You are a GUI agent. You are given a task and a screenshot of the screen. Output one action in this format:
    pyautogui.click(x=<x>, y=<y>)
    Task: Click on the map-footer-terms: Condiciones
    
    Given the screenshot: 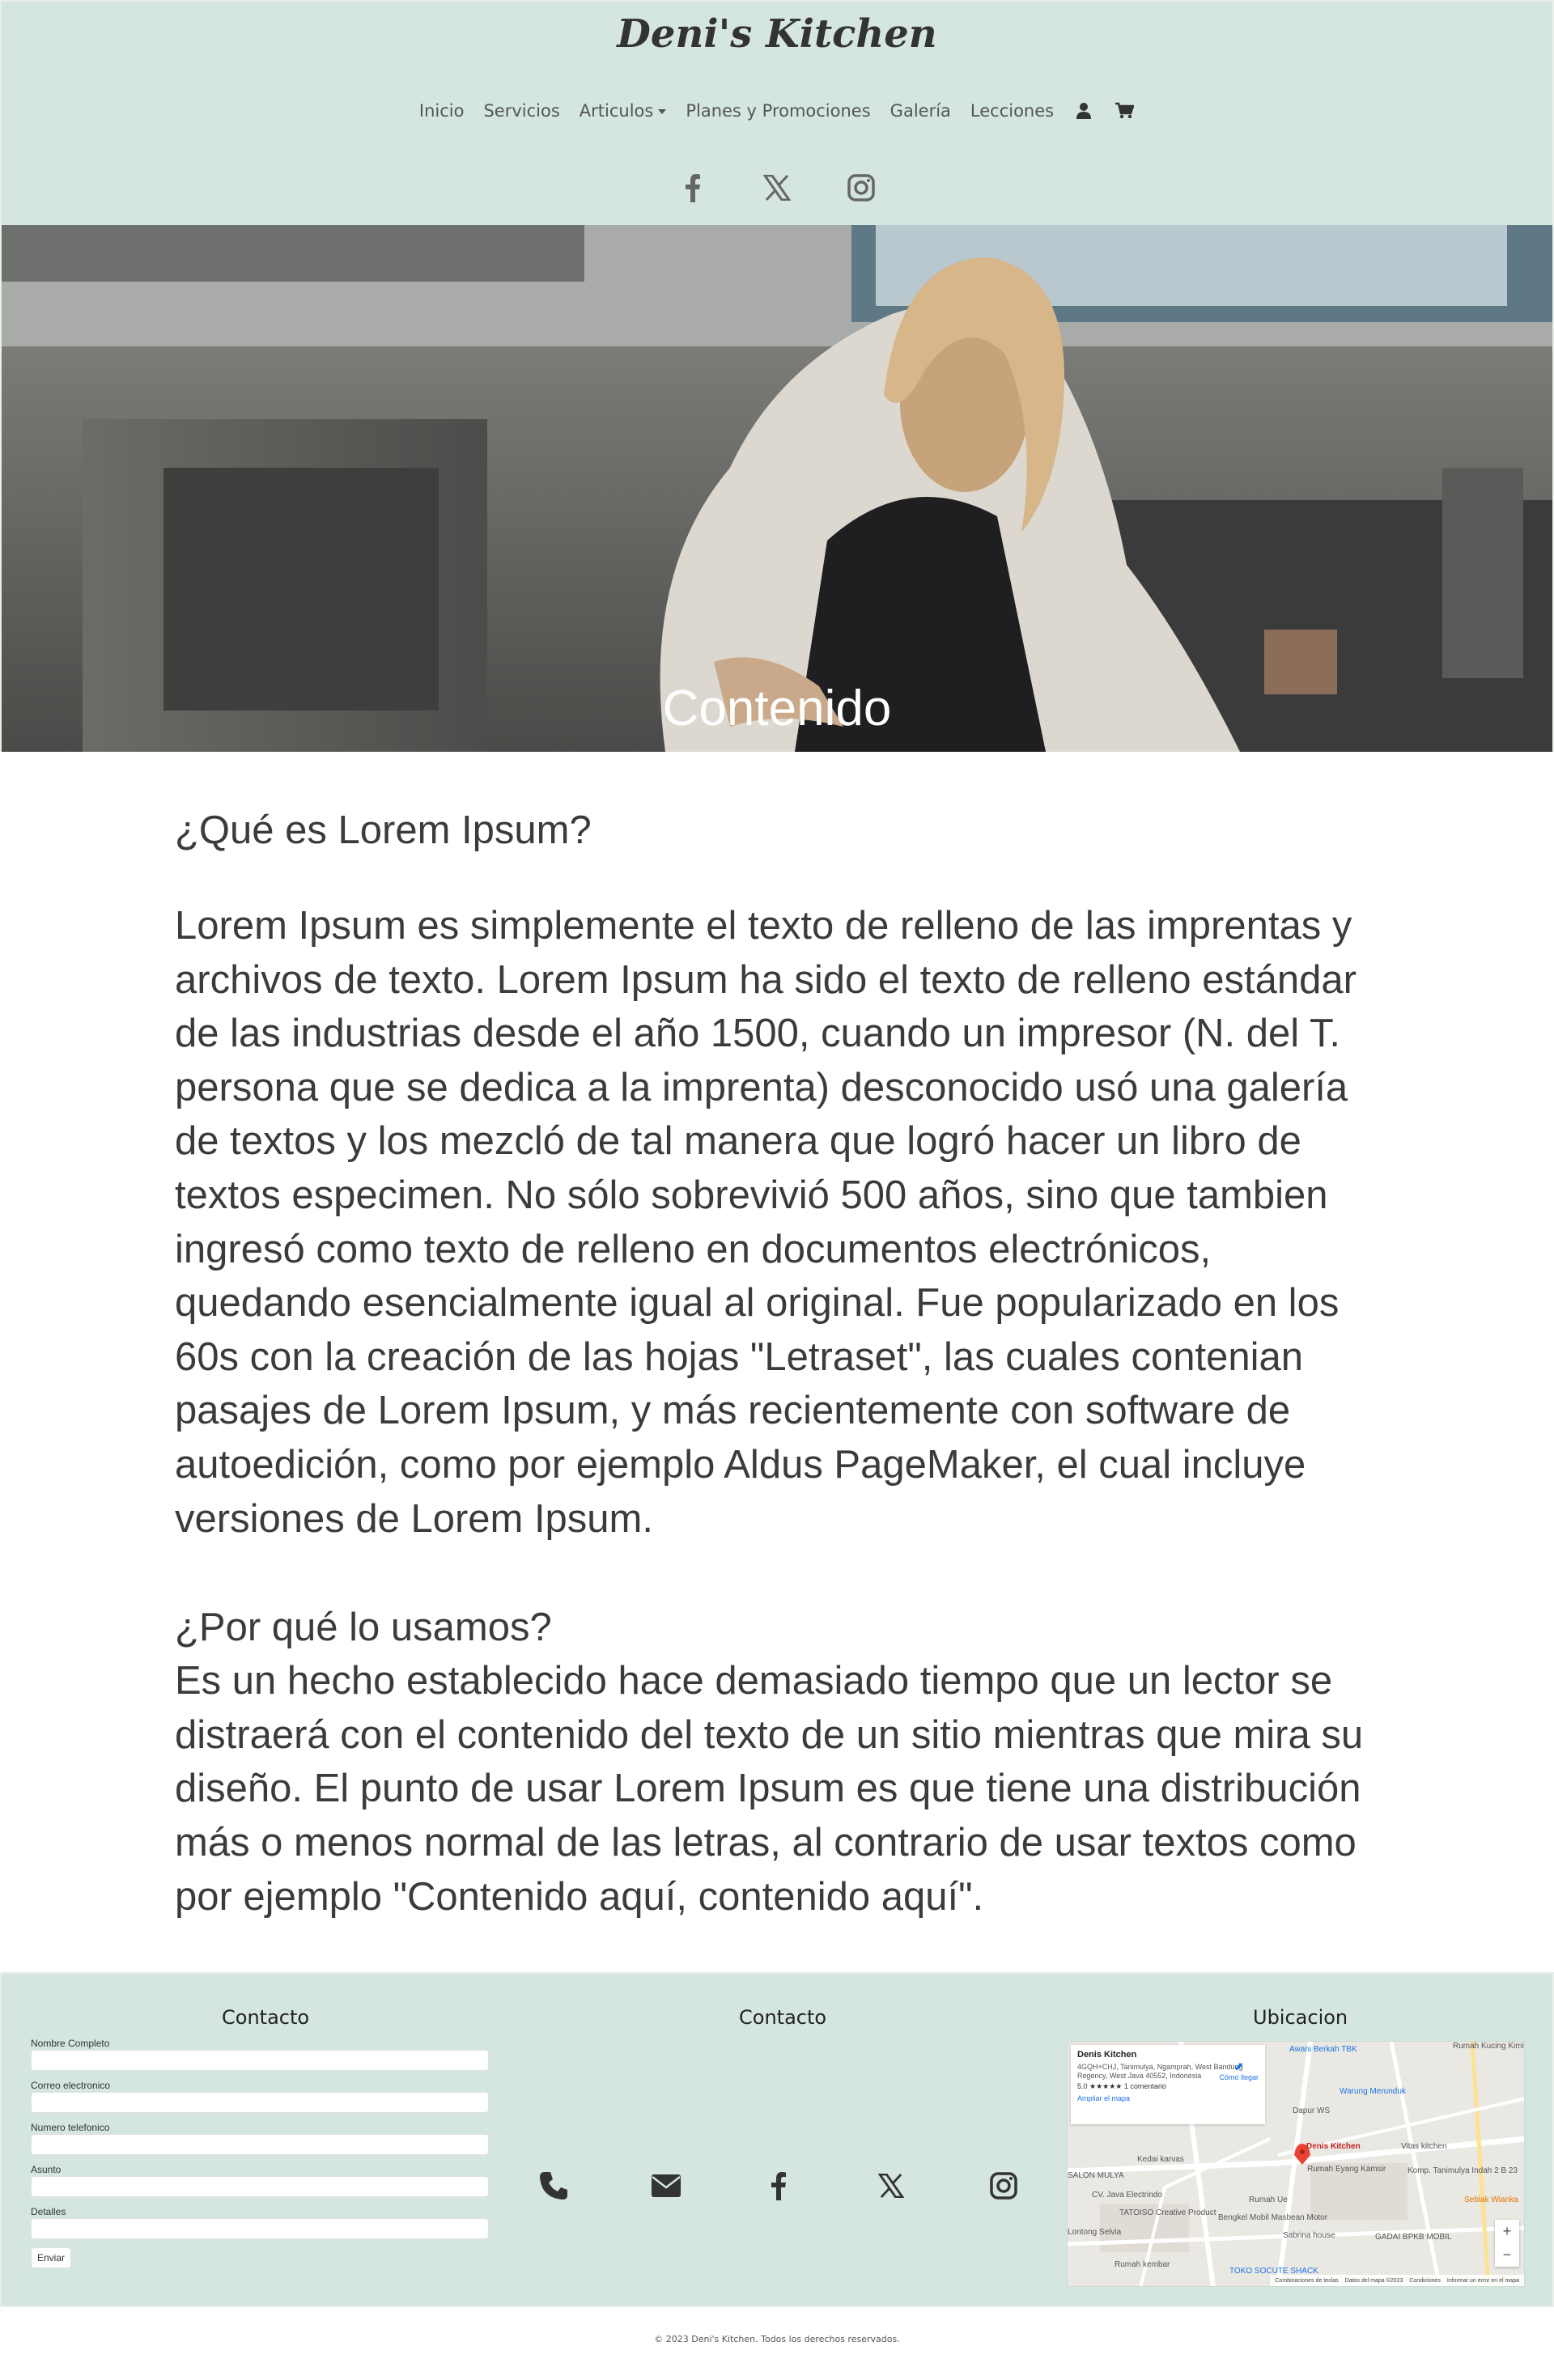 What is the action you would take?
    pyautogui.click(x=1425, y=2281)
    